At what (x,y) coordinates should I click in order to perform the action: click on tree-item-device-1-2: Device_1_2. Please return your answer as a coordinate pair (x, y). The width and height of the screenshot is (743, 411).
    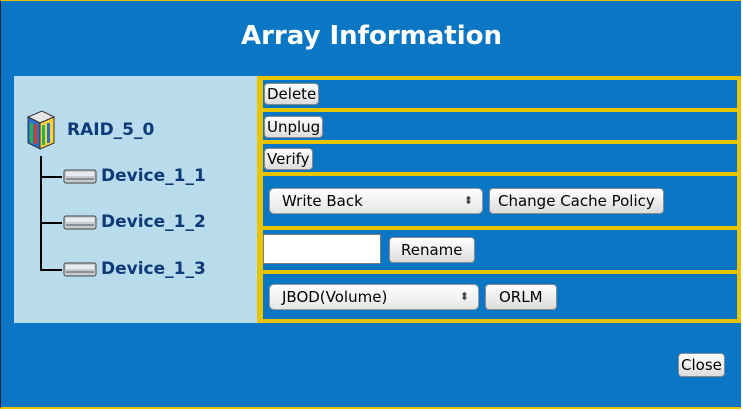
    Looking at the image, I should click on (134, 222).